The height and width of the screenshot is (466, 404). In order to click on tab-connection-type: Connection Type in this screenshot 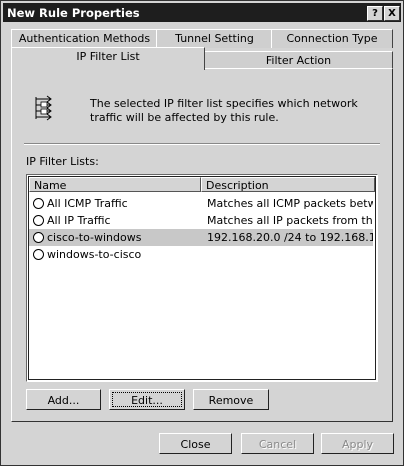, I will do `click(332, 38)`.